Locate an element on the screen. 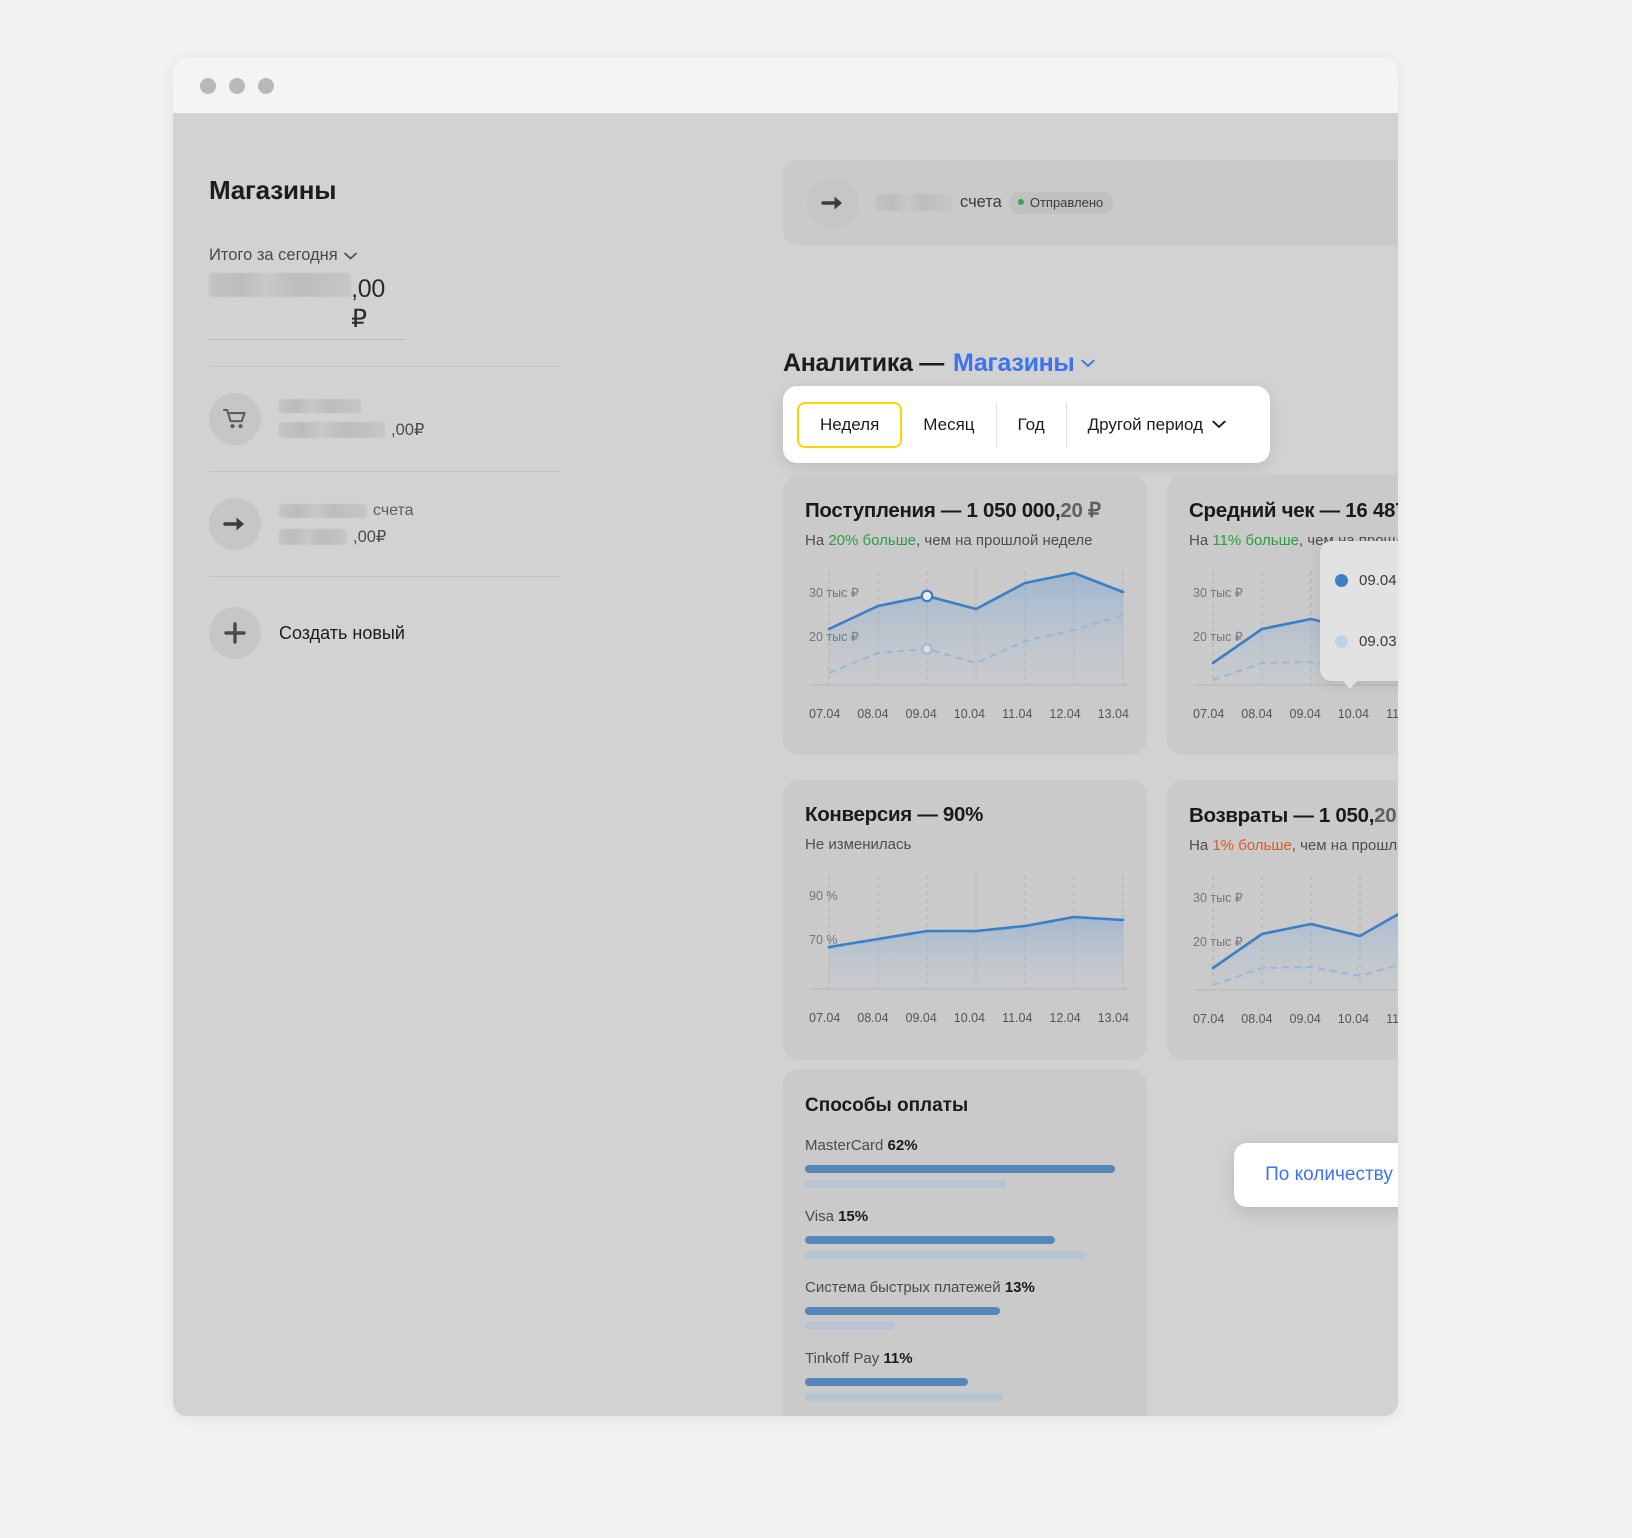 Image resolution: width=1632 pixels, height=1538 pixels. period-segmented-control: Неделя Месяц Год Другой период is located at coordinates (1022, 424).